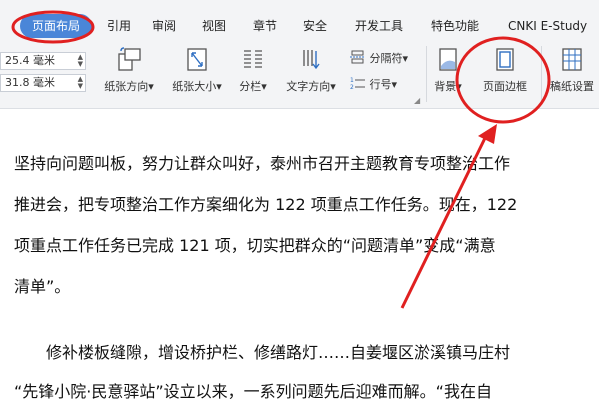 This screenshot has height=402, width=599. What do you see at coordinates (445, 86) in the screenshot?
I see `background-label: 背景` at bounding box center [445, 86].